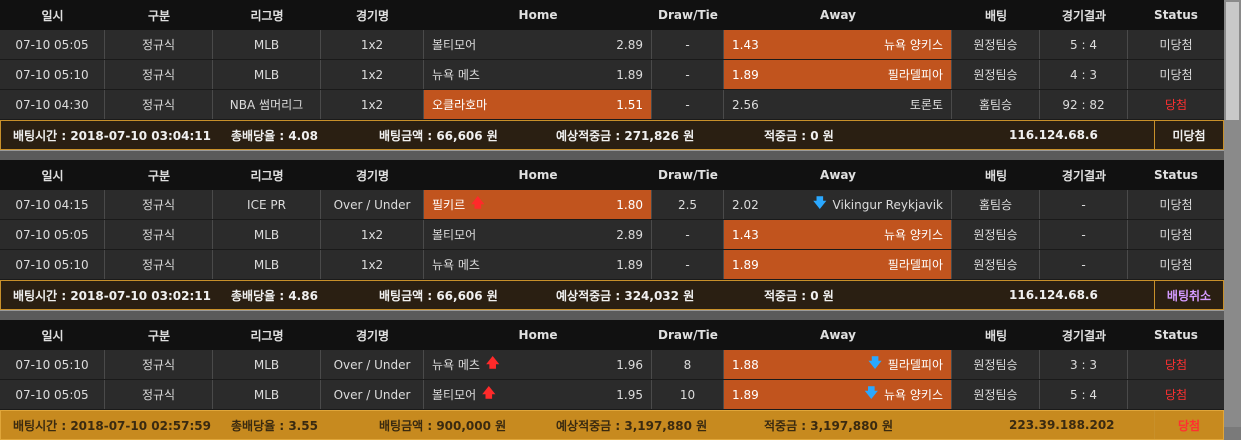  I want to click on match-result: 4 : 3, so click(1084, 74).